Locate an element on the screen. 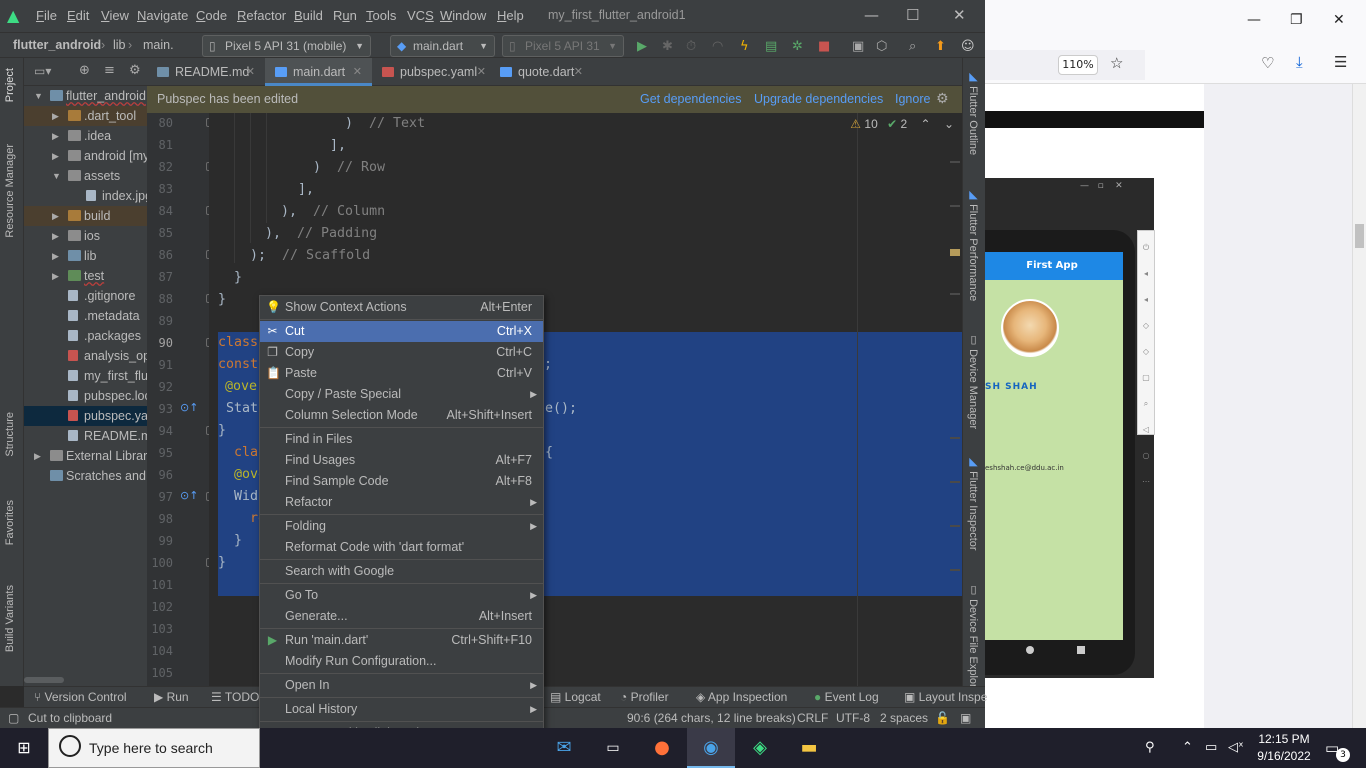  tree-item: .packages is located at coordinates (85, 336).